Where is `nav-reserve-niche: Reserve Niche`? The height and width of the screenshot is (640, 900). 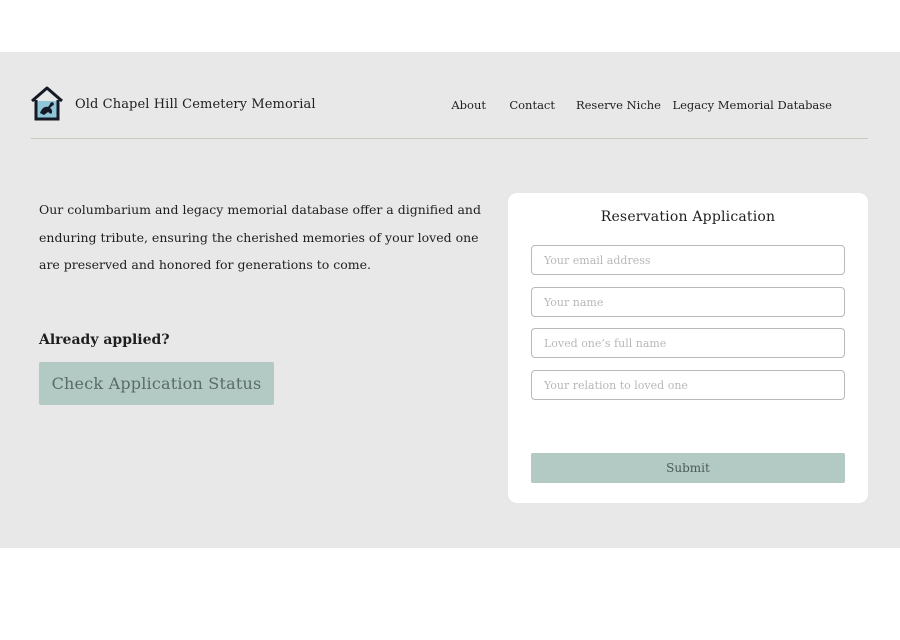 nav-reserve-niche: Reserve Niche is located at coordinates (618, 105).